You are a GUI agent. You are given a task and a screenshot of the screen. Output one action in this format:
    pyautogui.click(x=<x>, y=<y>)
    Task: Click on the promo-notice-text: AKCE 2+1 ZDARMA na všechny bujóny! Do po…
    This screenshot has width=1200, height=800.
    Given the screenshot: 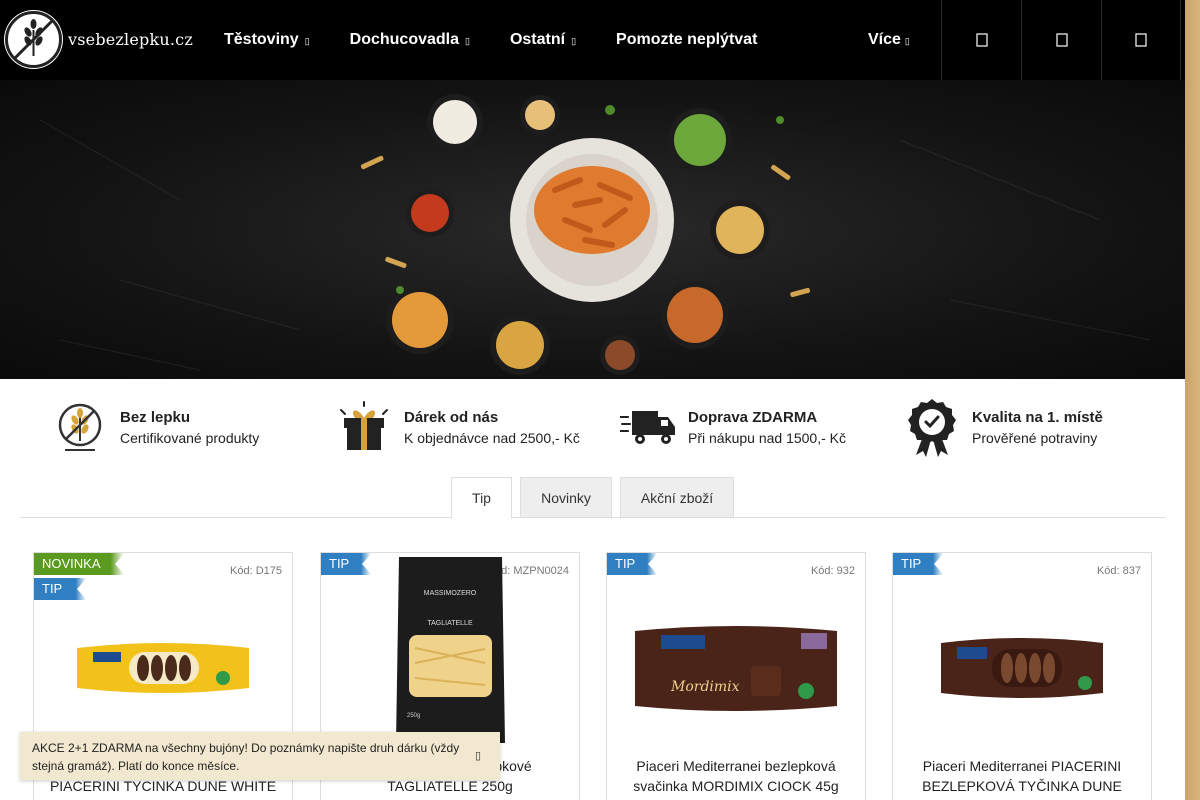 What is the action you would take?
    pyautogui.click(x=246, y=757)
    